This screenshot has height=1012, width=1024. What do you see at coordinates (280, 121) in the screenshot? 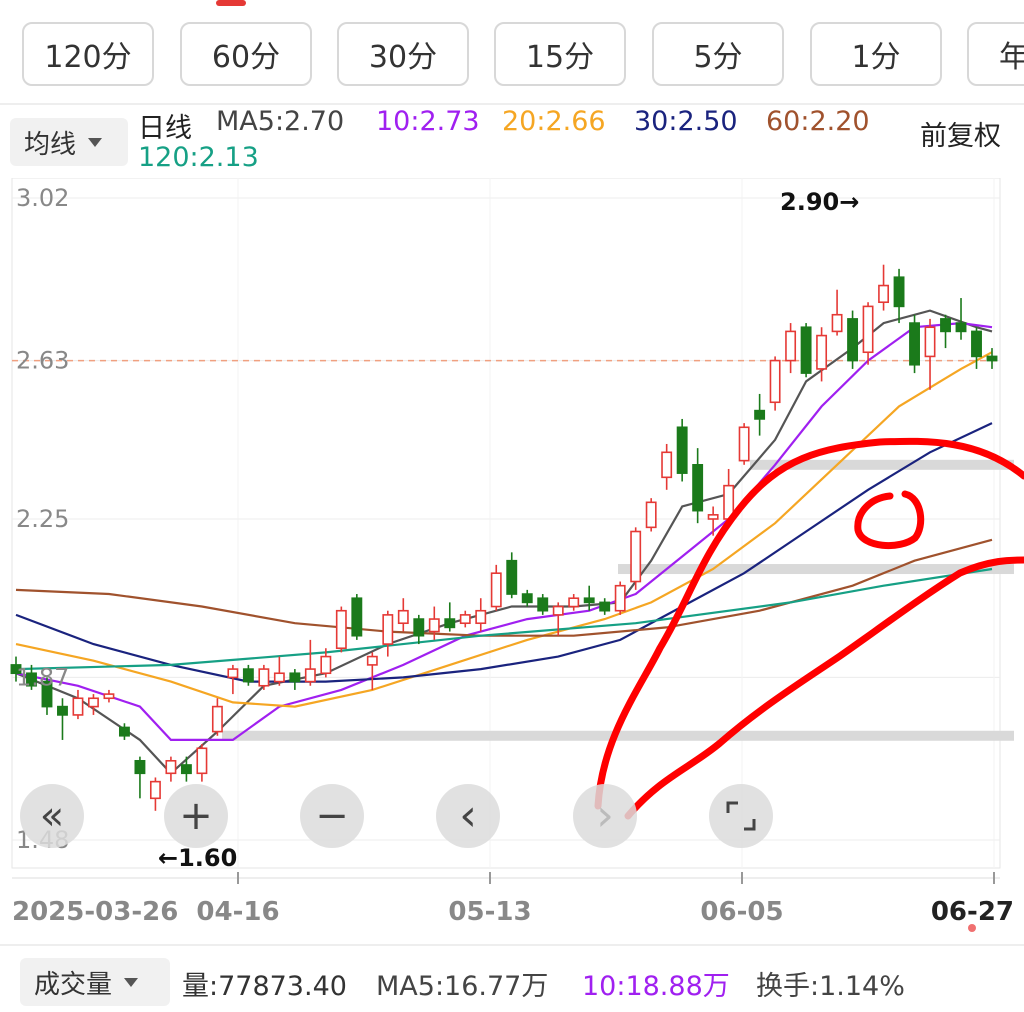
I see `ma5-value: MA5:2.70` at bounding box center [280, 121].